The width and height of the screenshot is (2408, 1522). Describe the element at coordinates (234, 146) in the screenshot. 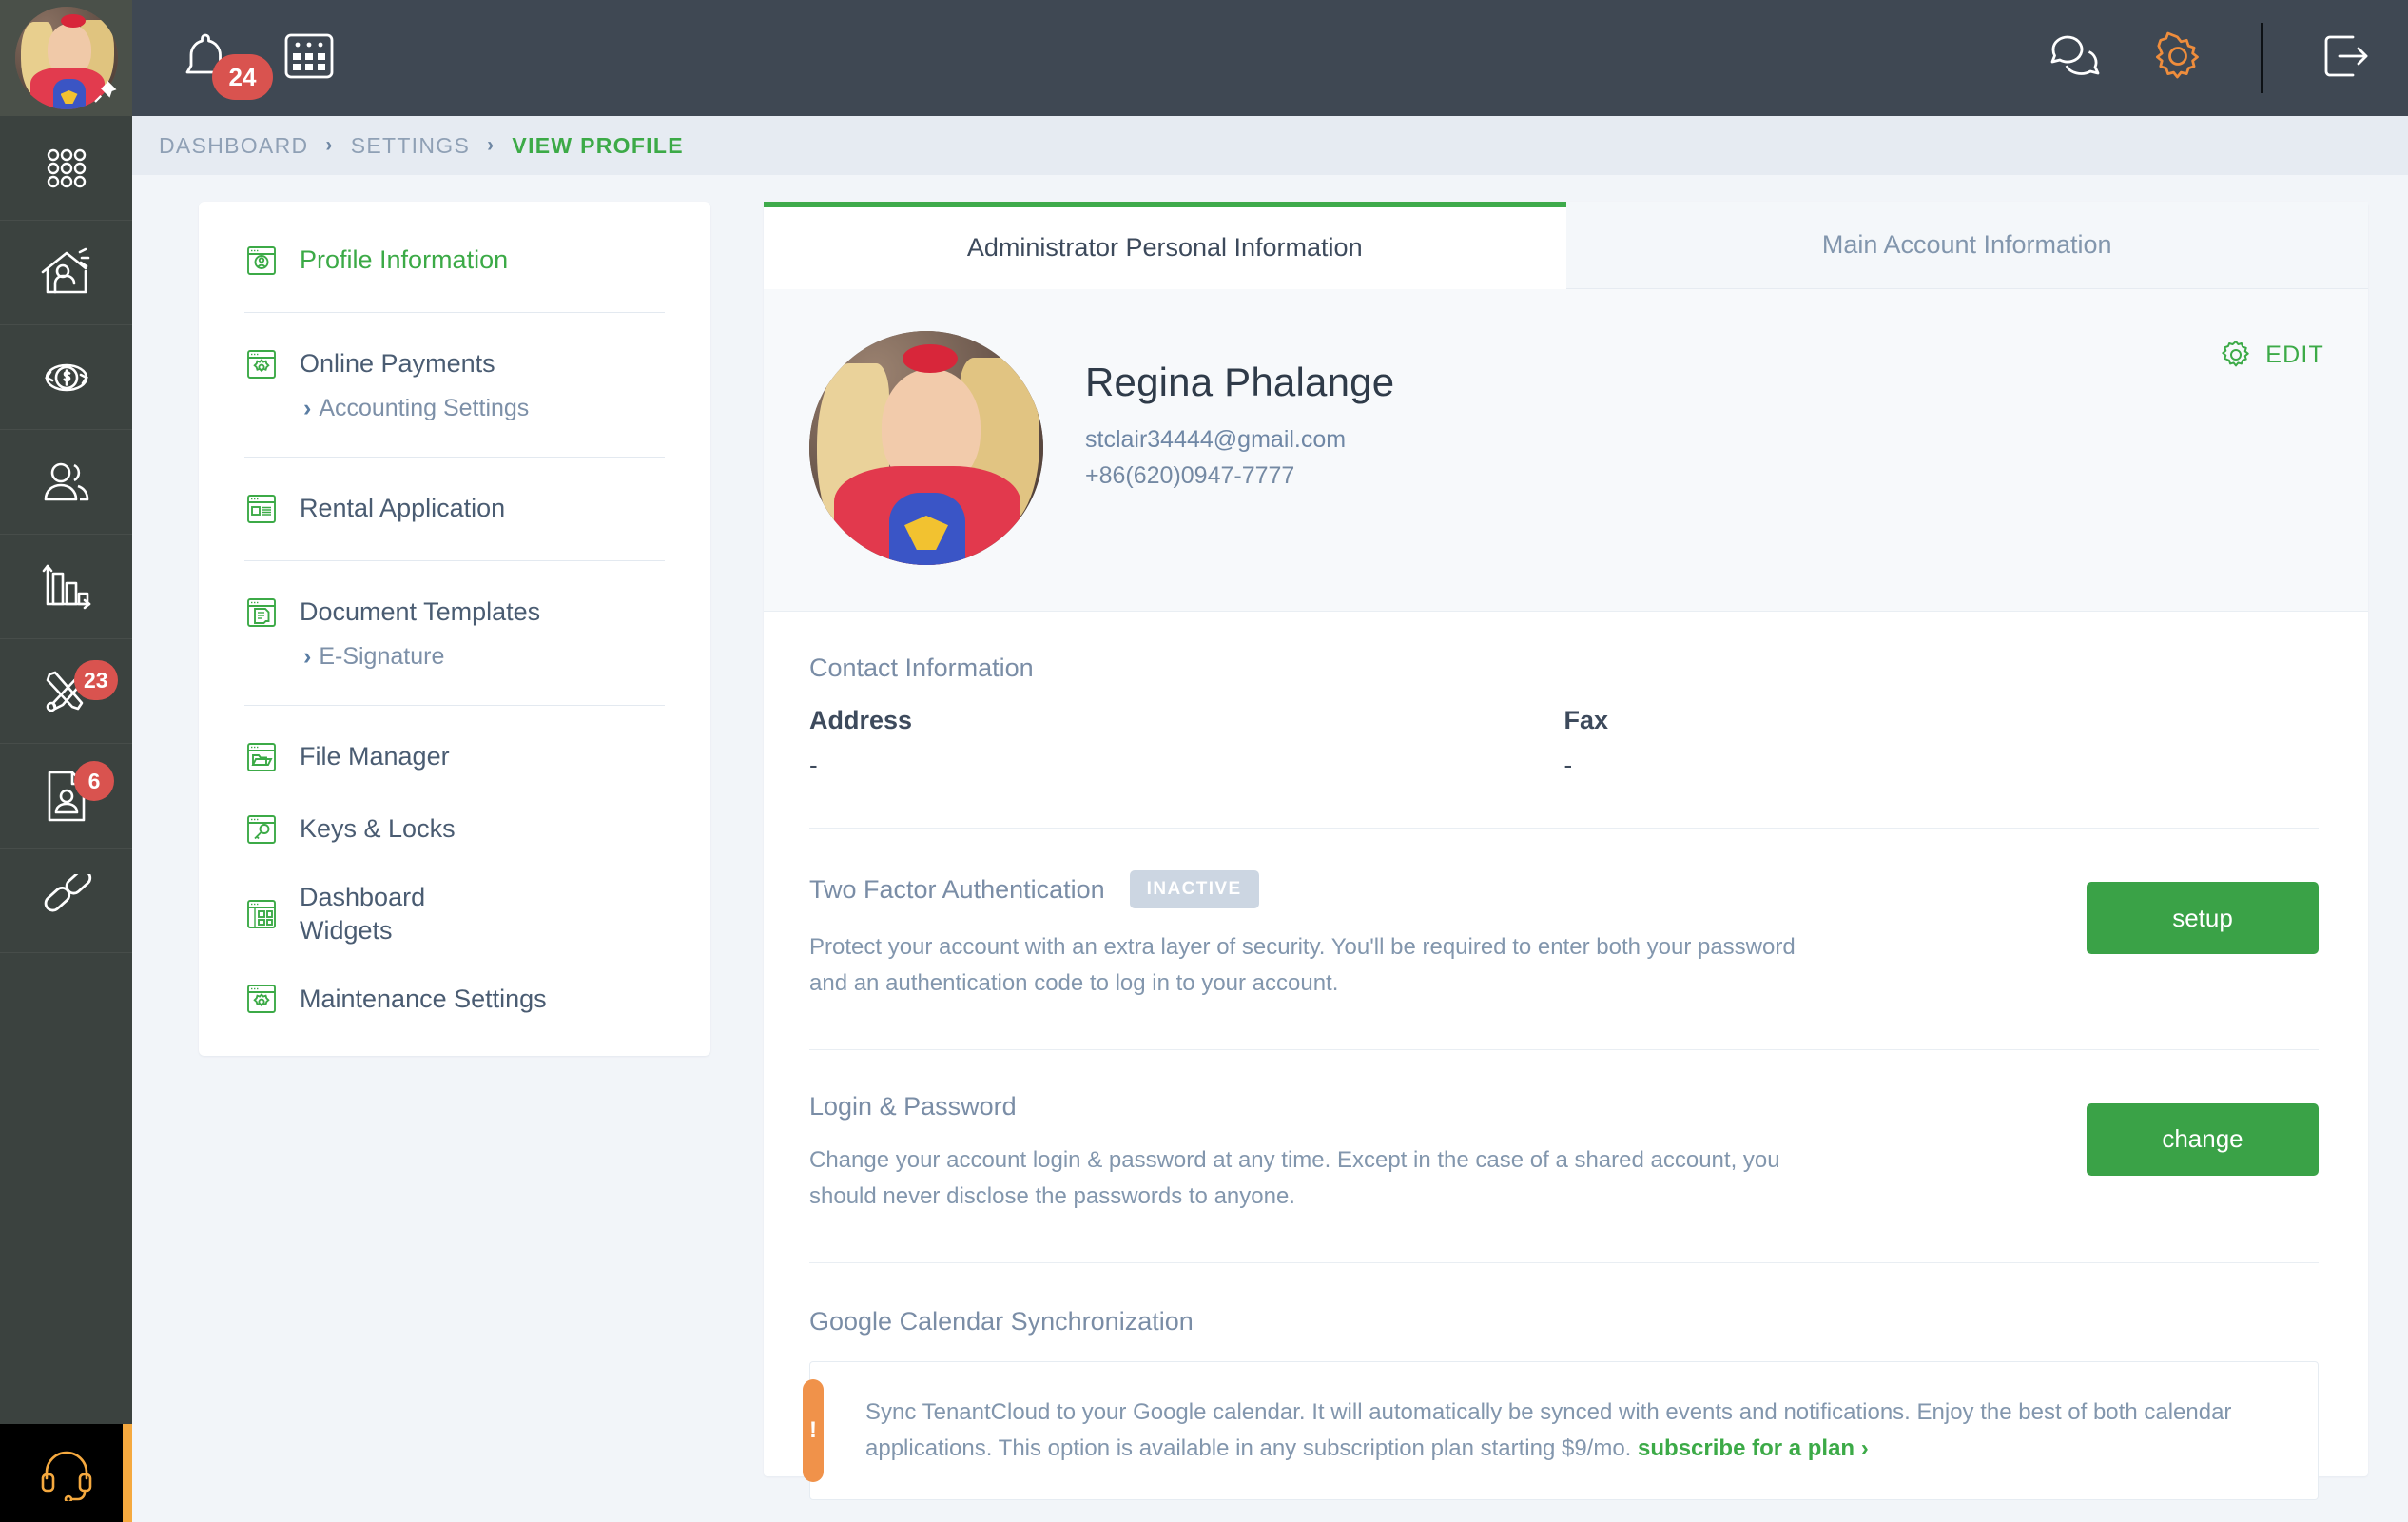

I see `breadcrumb-item-dashboard: DASHBOARD` at that location.